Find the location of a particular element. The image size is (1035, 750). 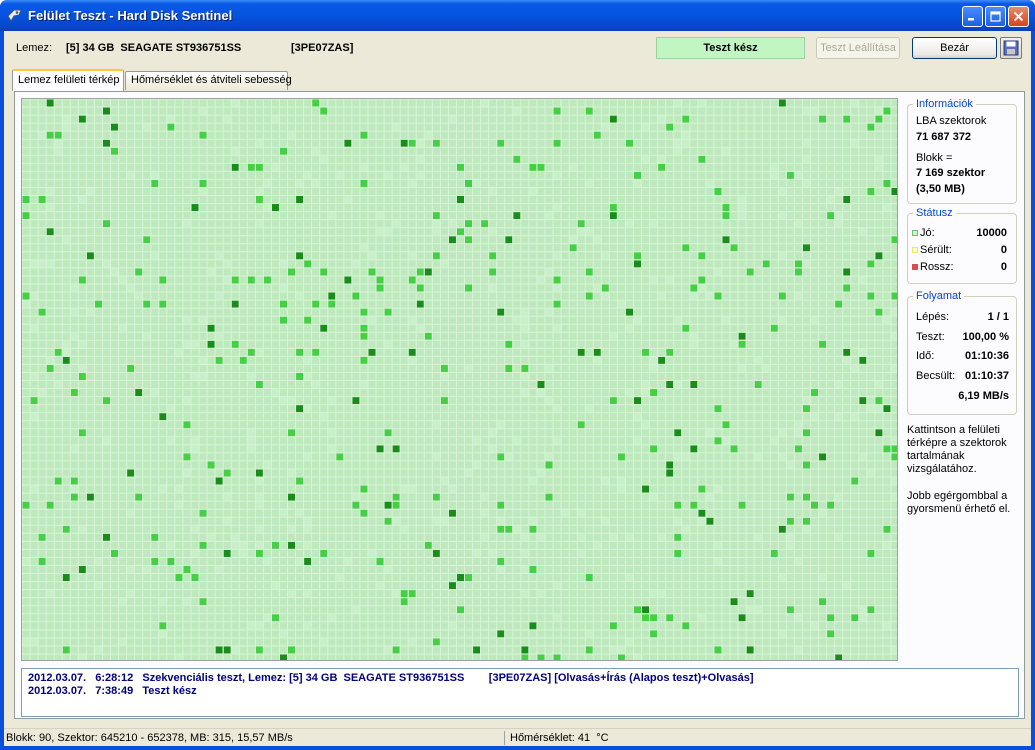

damaged-swatch is located at coordinates (915, 250).